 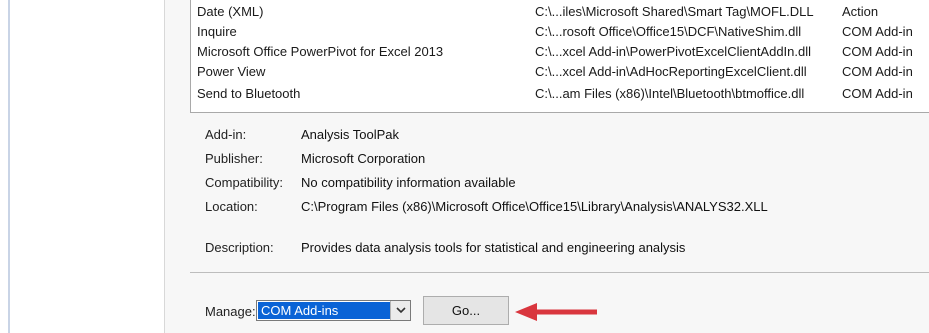 I want to click on manage-label: Manage:, so click(x=230, y=311).